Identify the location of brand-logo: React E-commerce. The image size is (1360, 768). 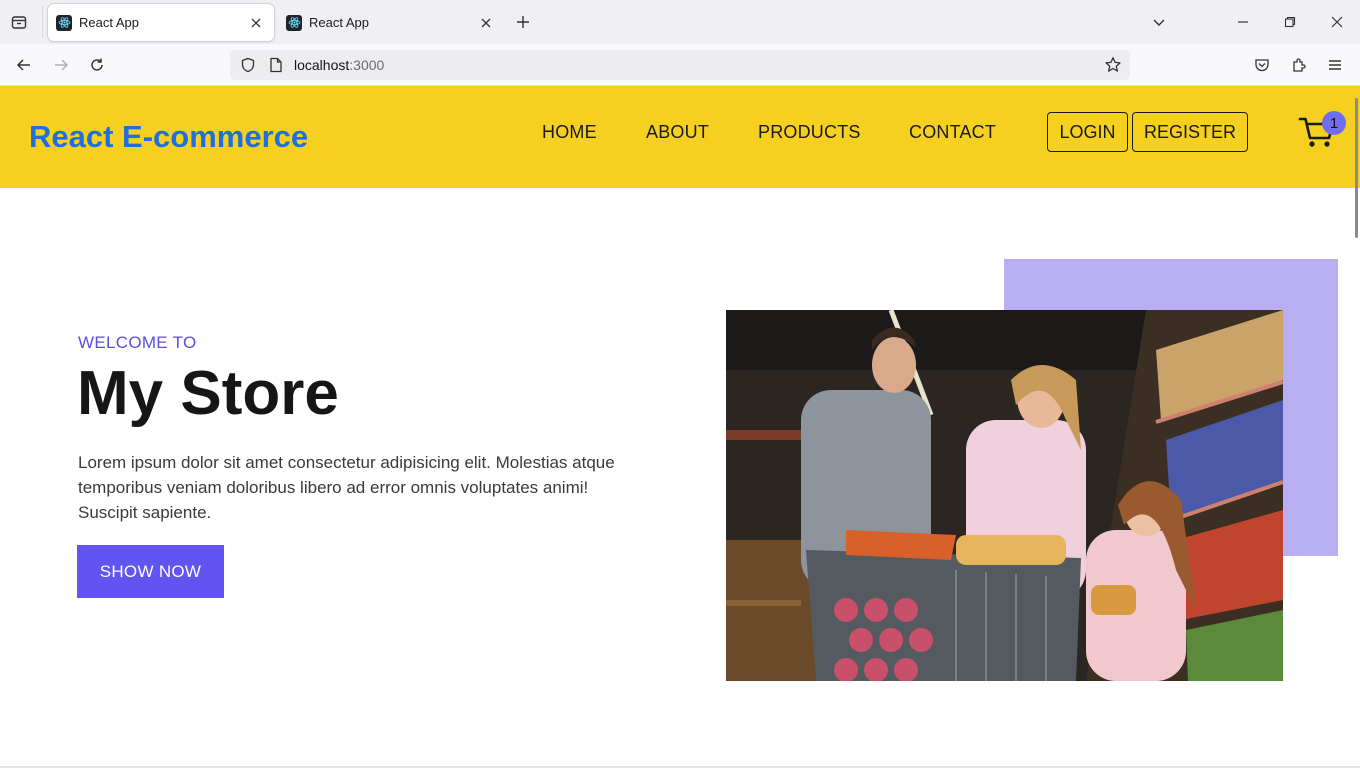
(168, 137).